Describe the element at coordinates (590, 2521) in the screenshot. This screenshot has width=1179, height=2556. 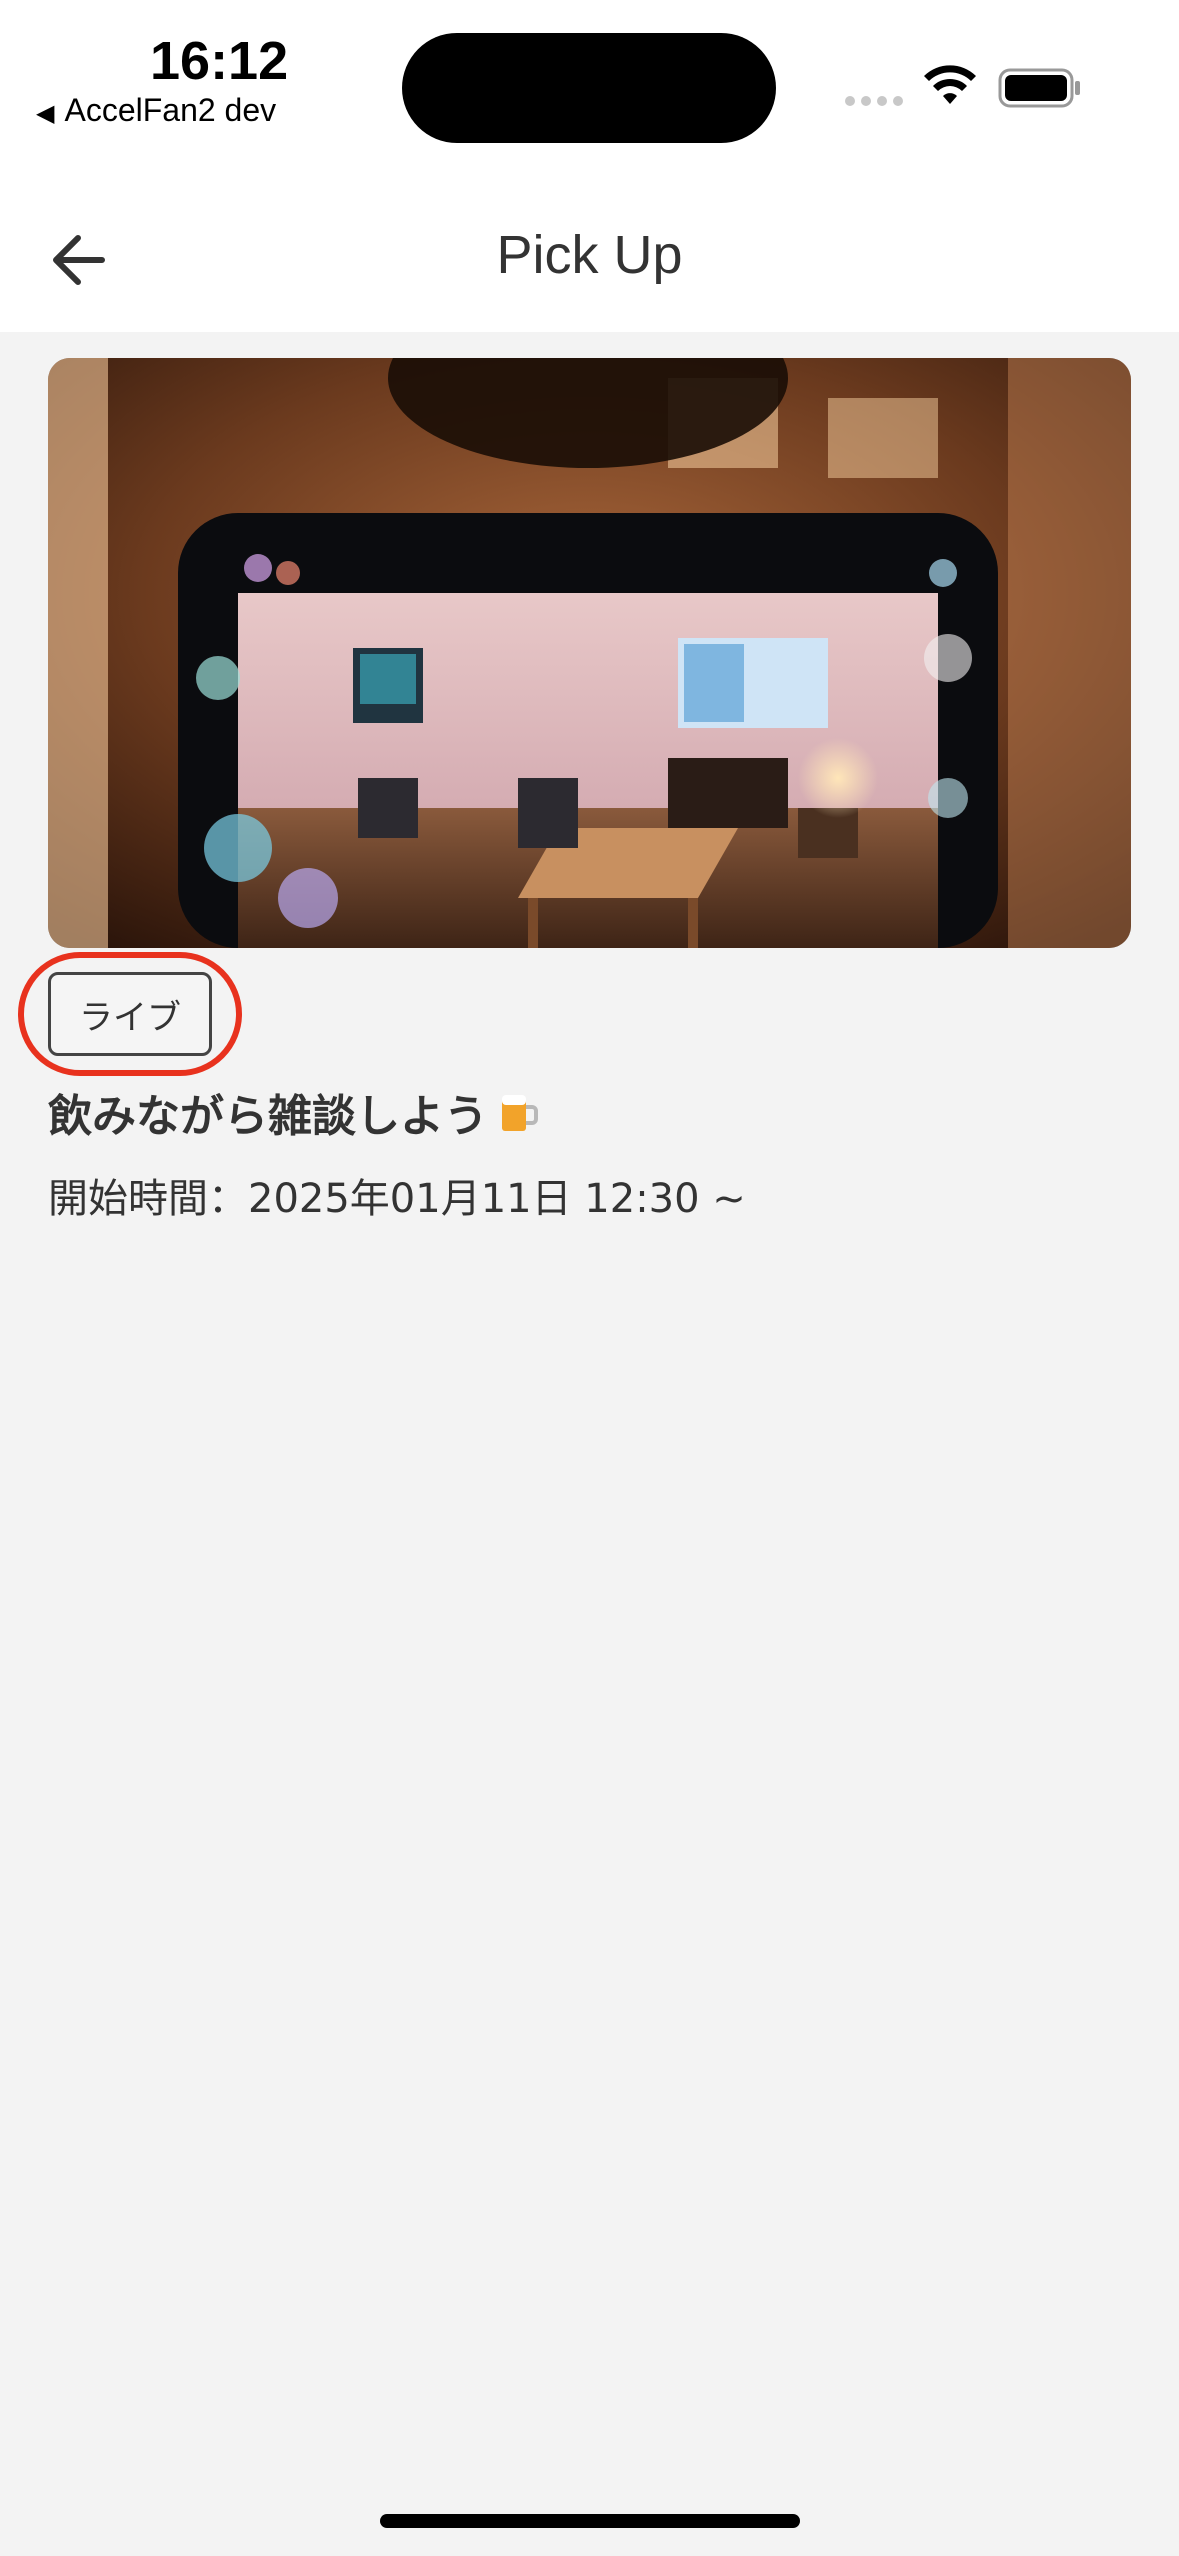
I see `home-indicator` at that location.